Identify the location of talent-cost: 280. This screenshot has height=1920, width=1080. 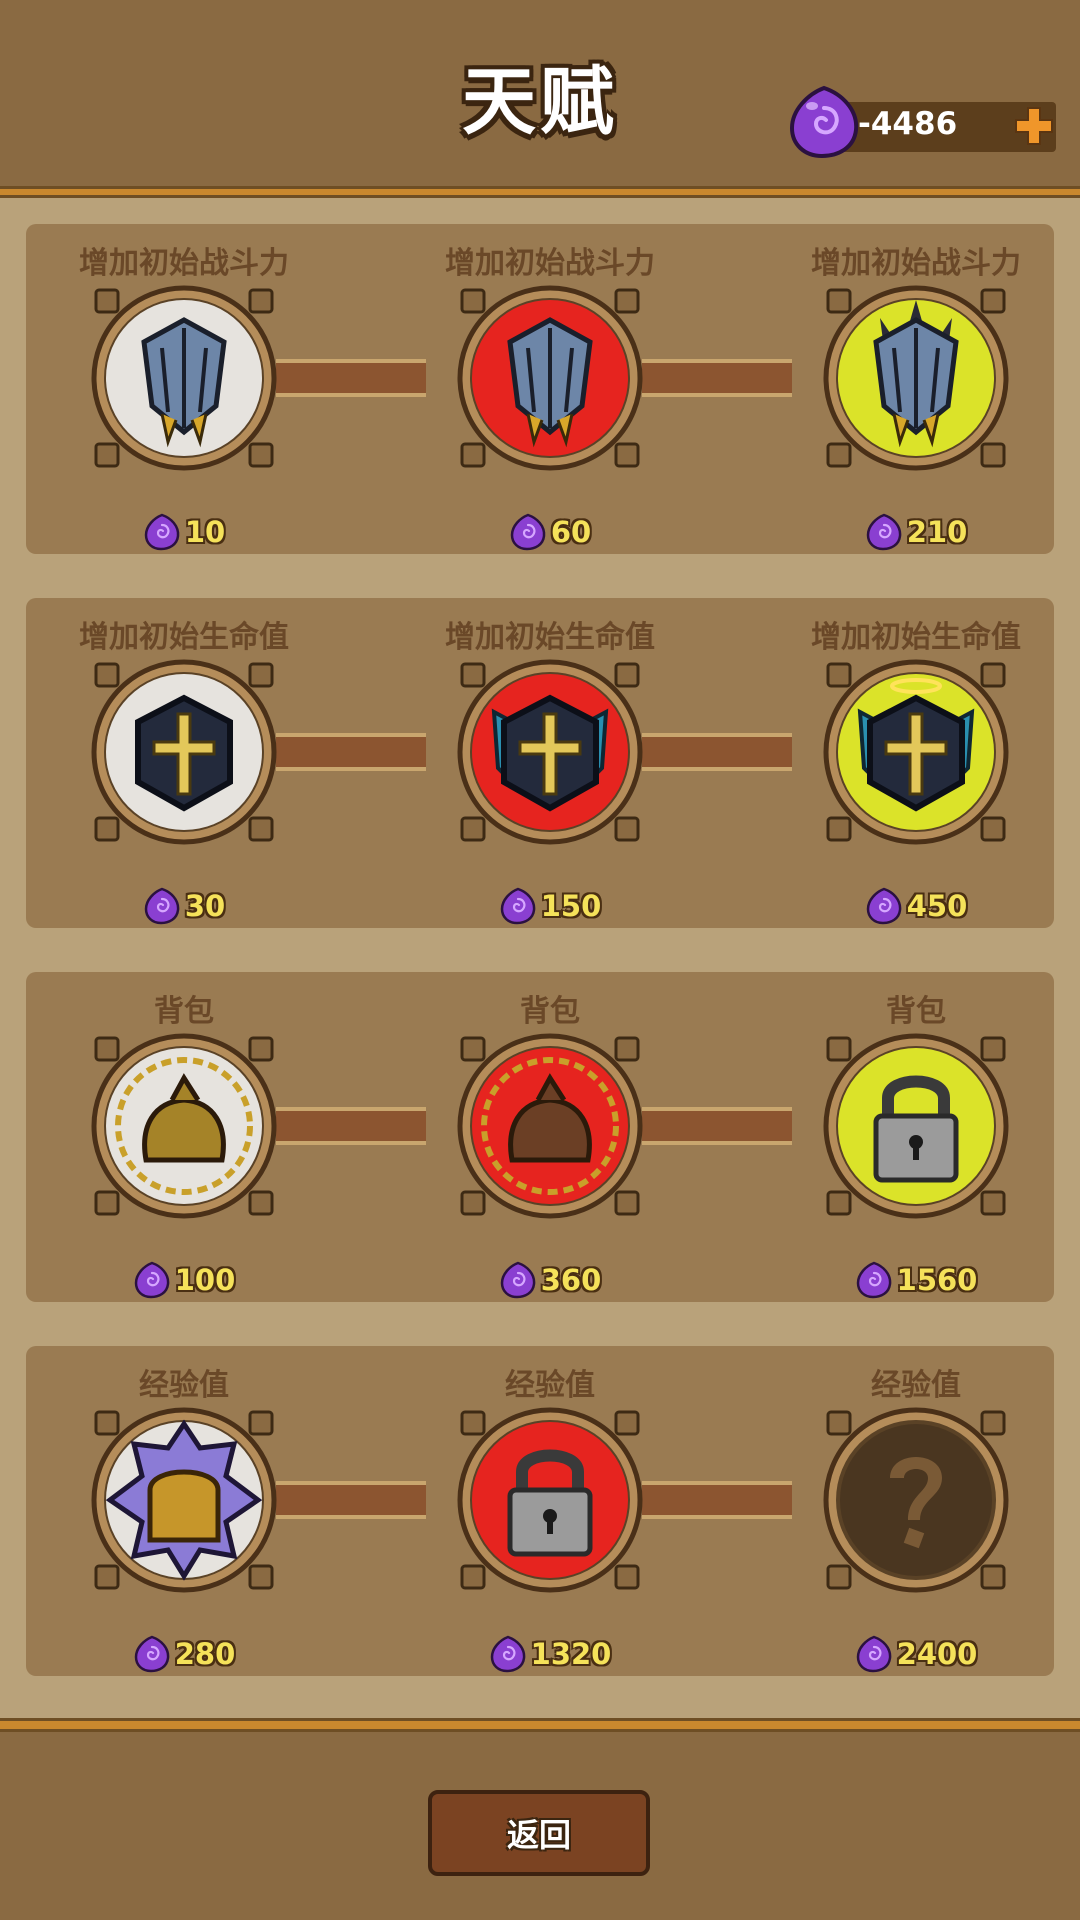
(184, 1654).